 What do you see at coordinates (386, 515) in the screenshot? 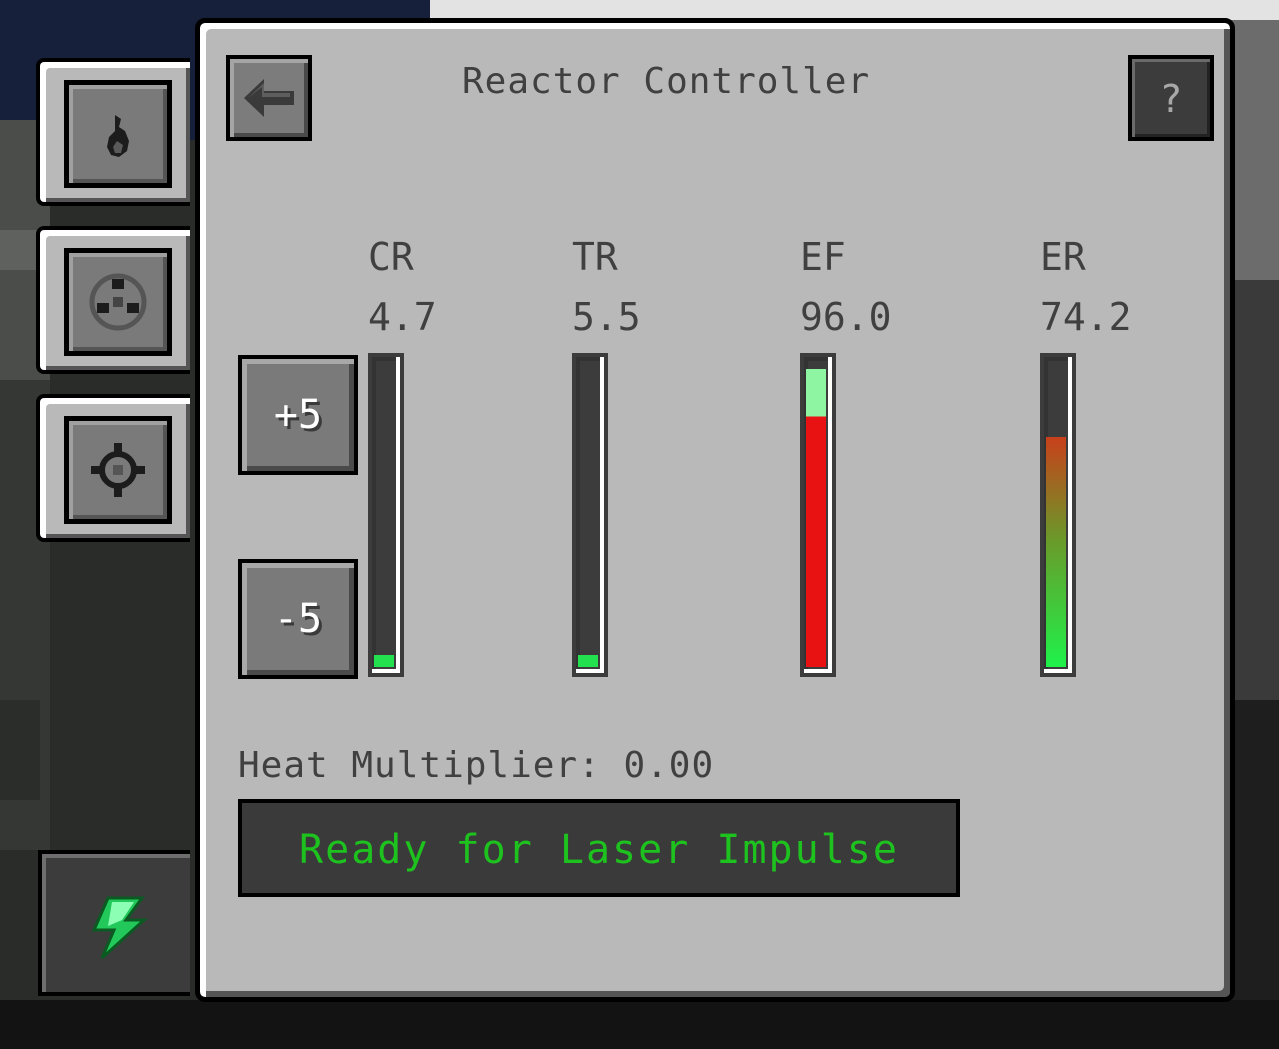
I see `gauge-bar-cr` at bounding box center [386, 515].